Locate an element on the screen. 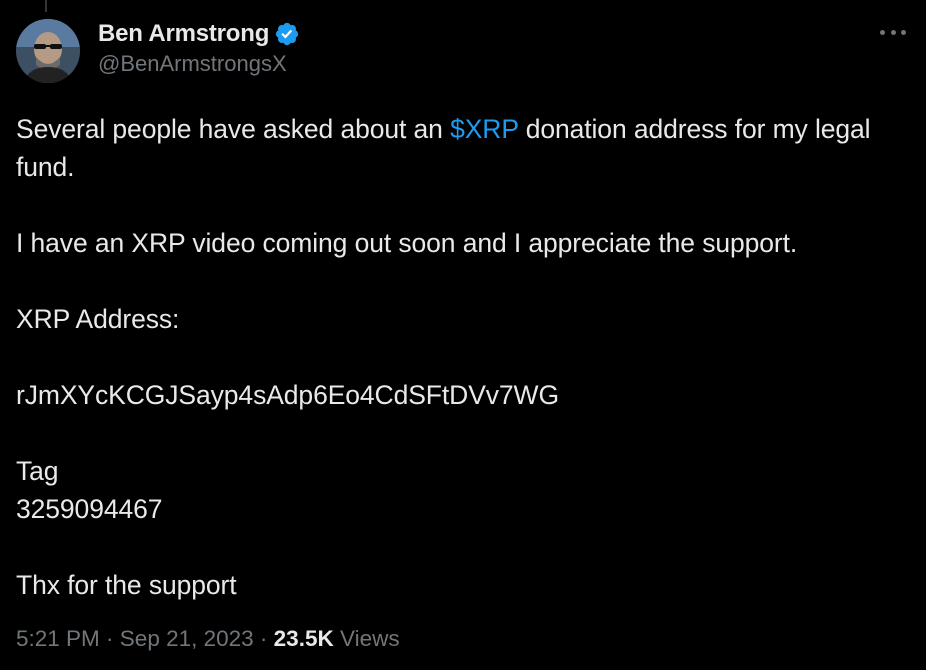 The height and width of the screenshot is (670, 926). more-options-button is located at coordinates (893, 32).